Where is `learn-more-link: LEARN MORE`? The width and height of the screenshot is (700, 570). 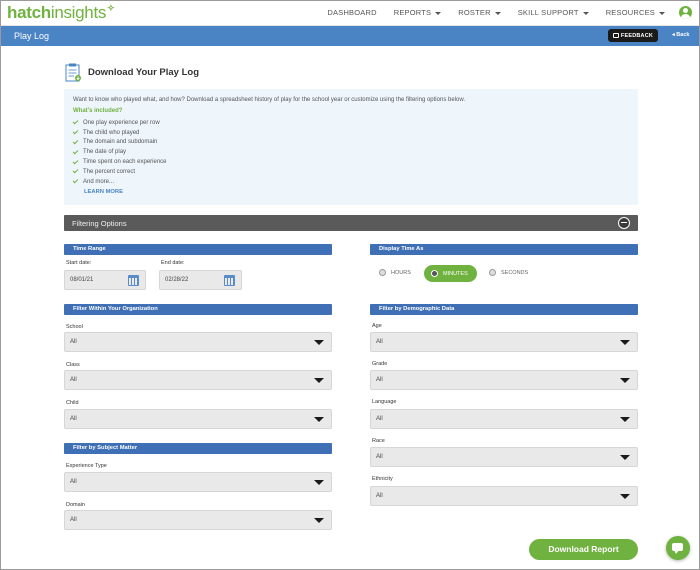
learn-more-link: LEARN MORE is located at coordinates (103, 192).